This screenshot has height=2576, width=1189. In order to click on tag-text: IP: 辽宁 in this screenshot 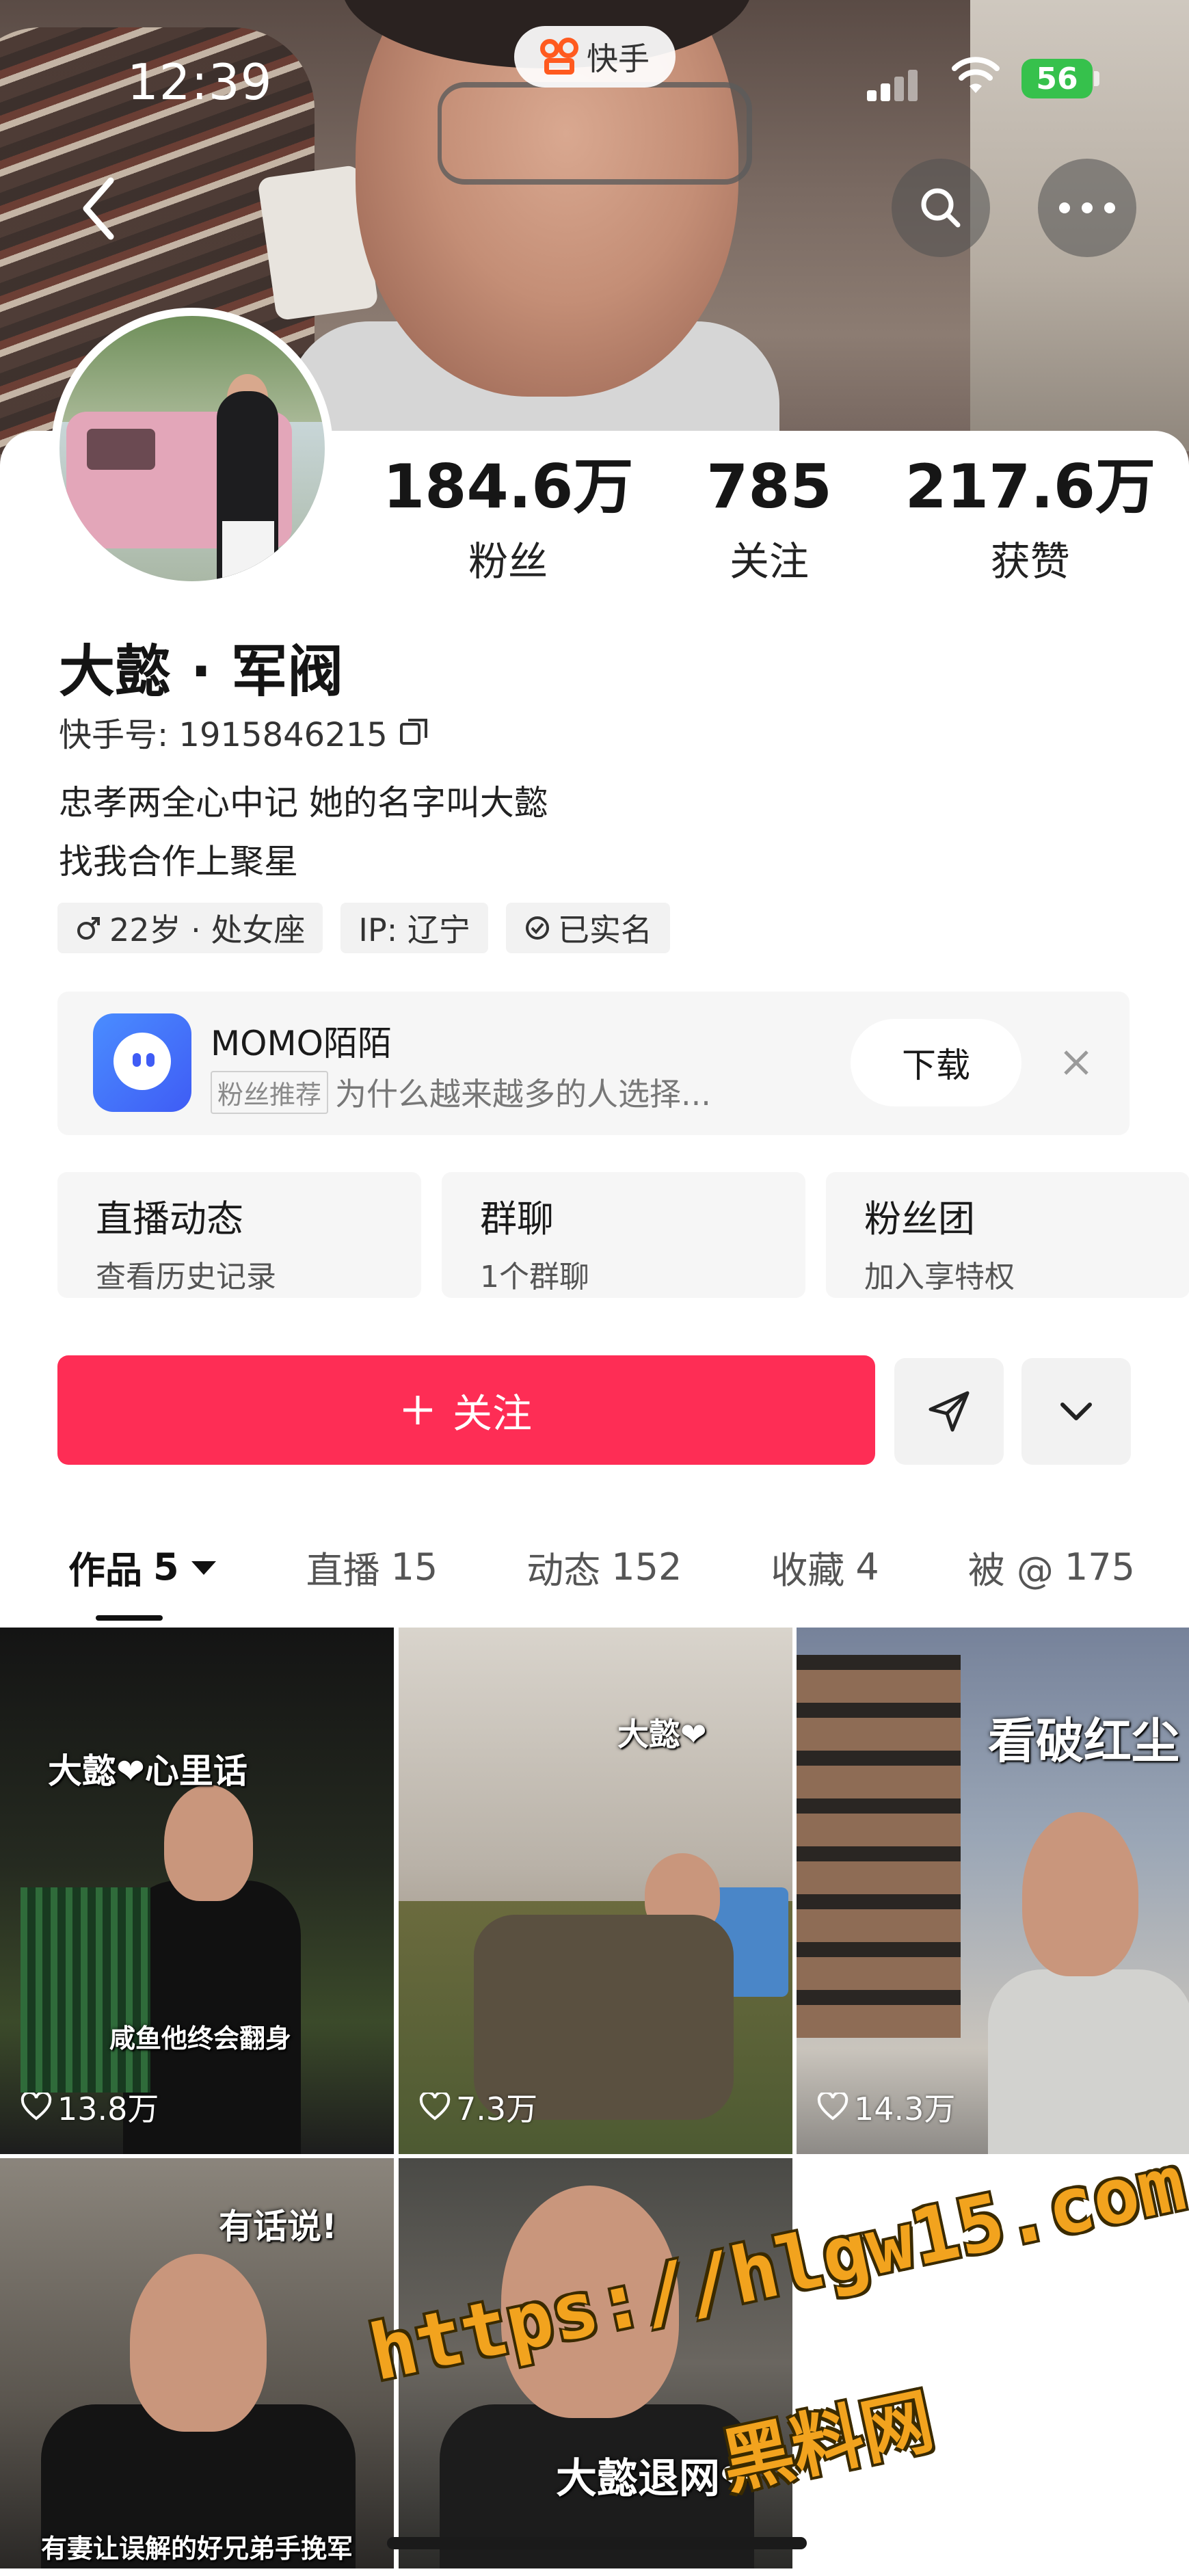, I will do `click(414, 930)`.